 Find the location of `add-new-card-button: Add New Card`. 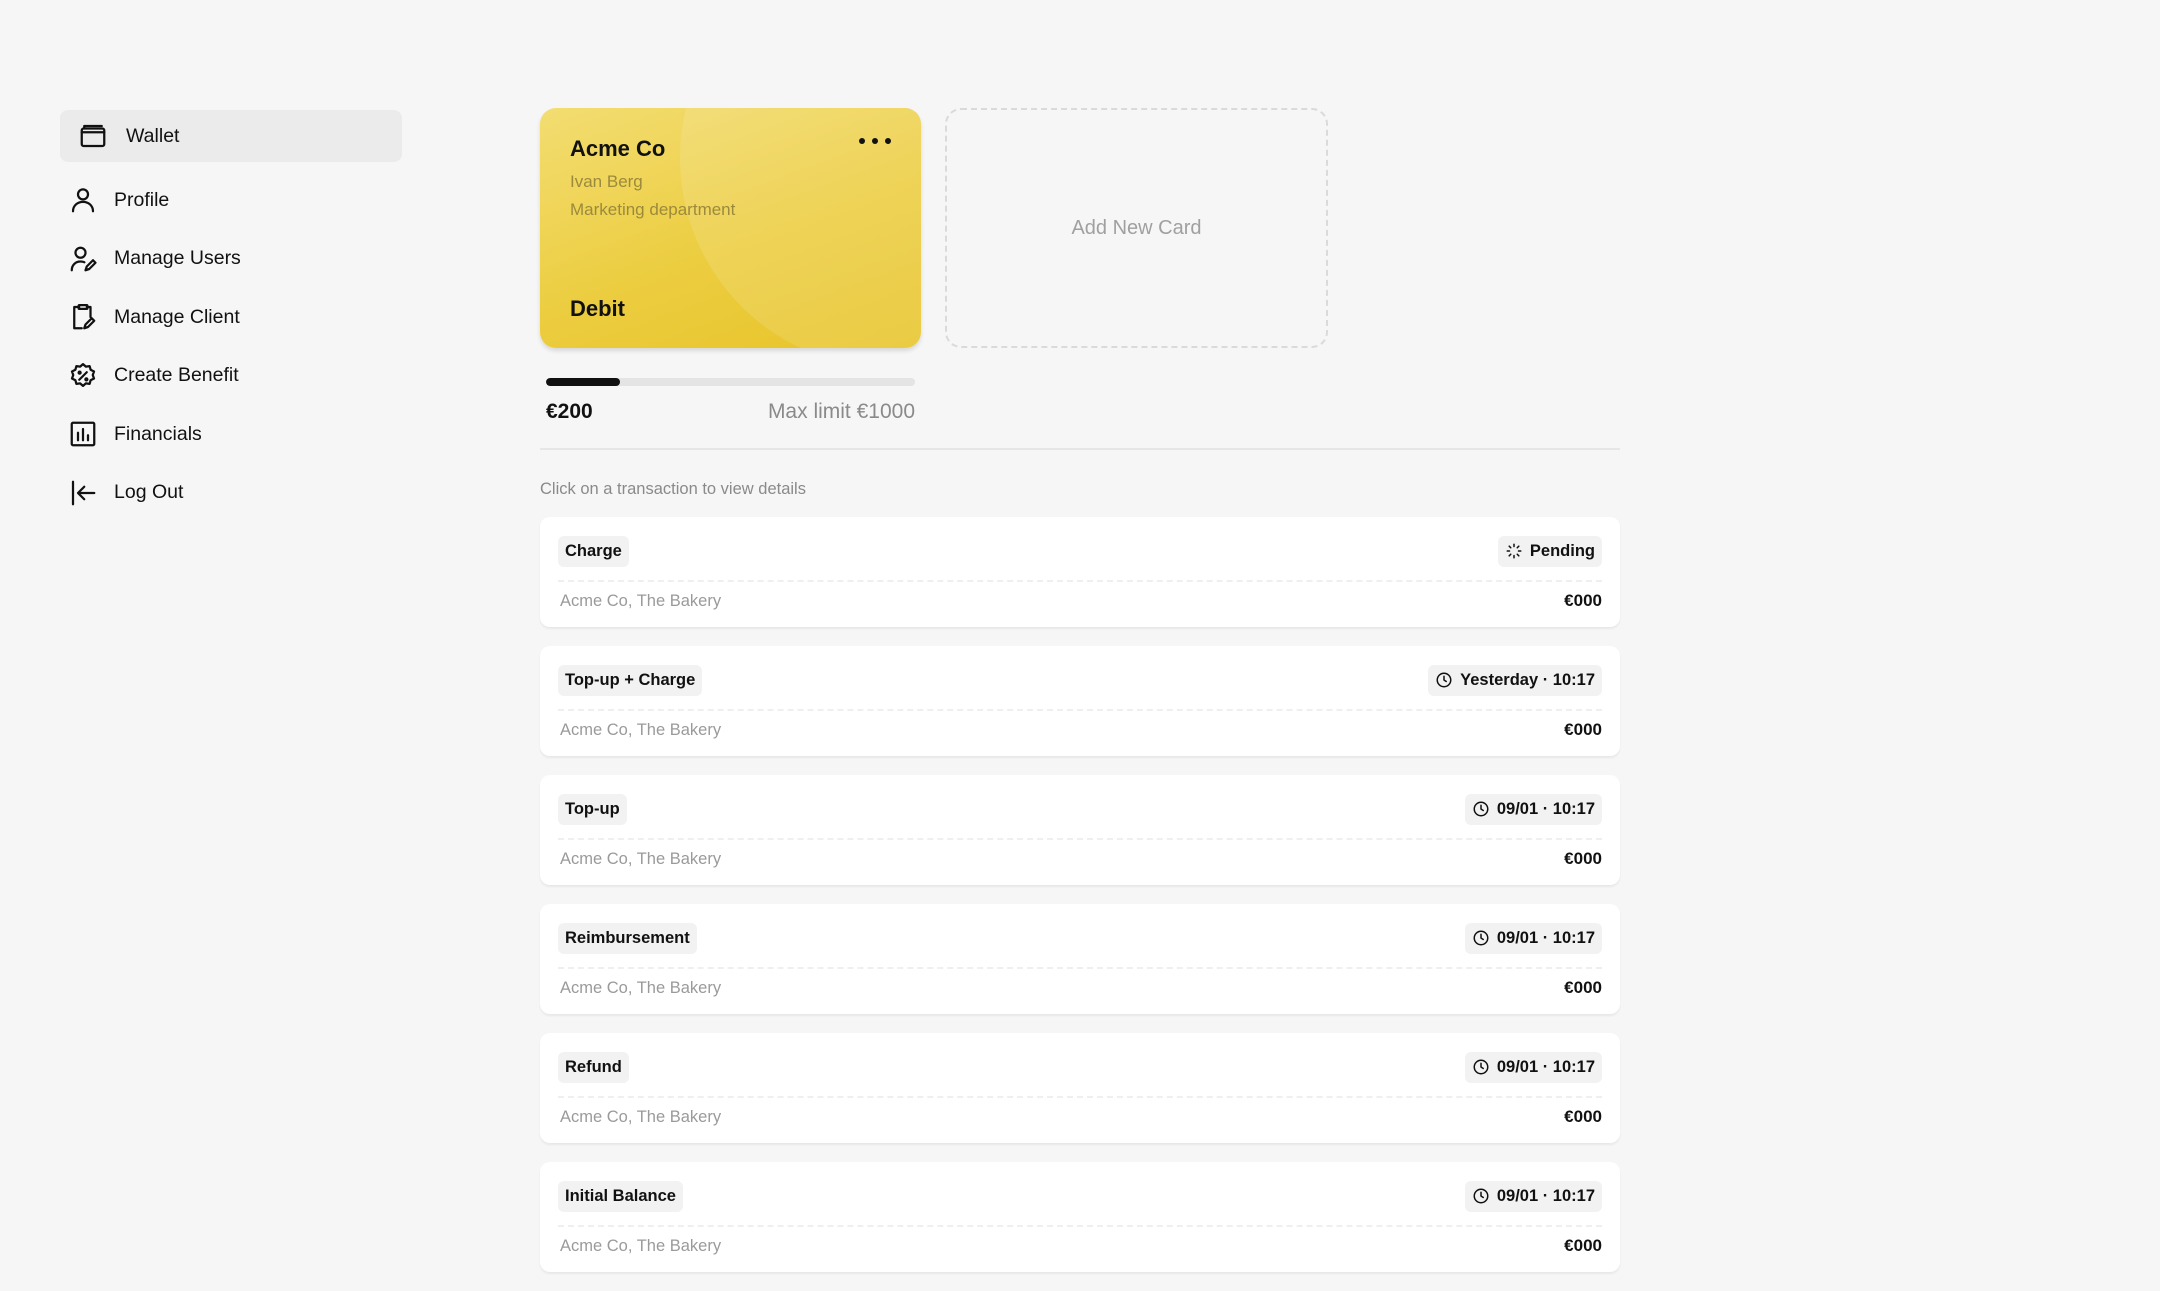

add-new-card-button: Add New Card is located at coordinates (1136, 228).